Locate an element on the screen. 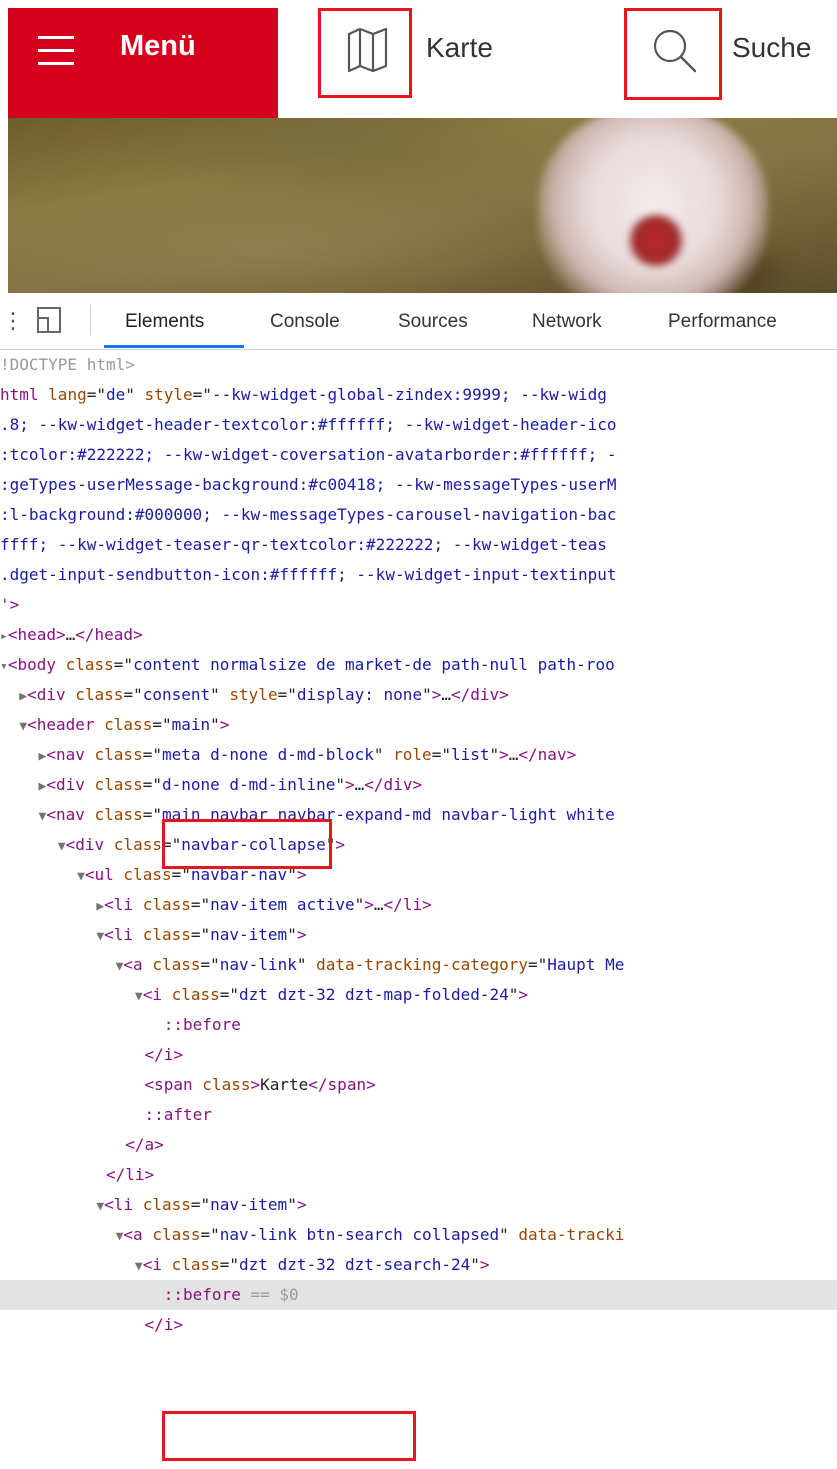  suche-icon-highlight-box is located at coordinates (673, 54).